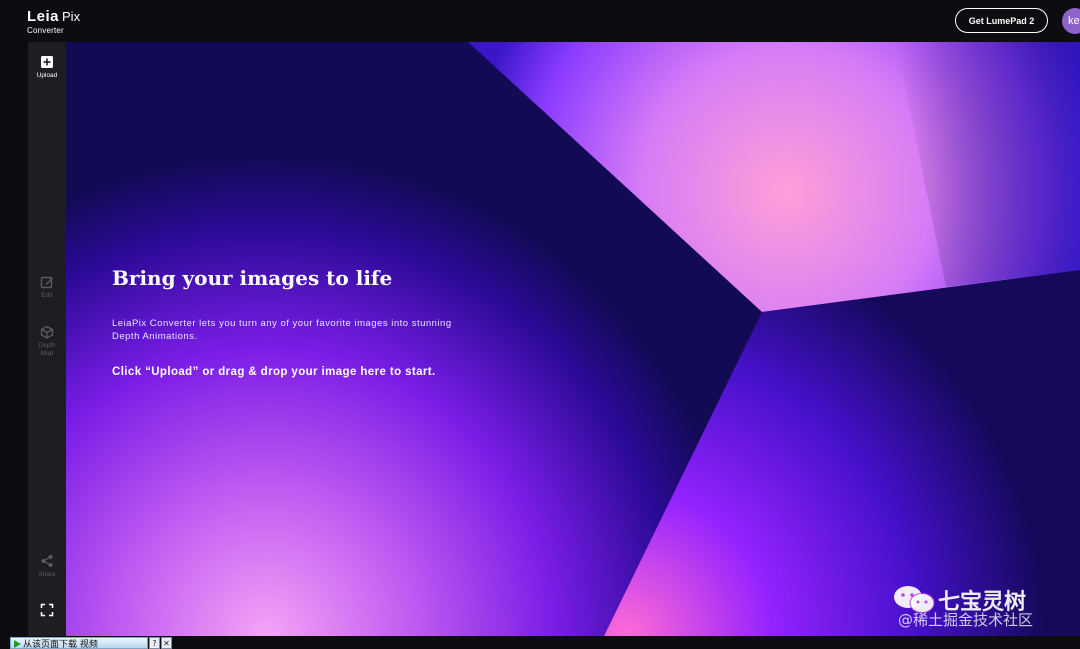 Image resolution: width=1080 pixels, height=649 pixels. What do you see at coordinates (47, 295) in the screenshot?
I see `sidebar-item-label: Edit` at bounding box center [47, 295].